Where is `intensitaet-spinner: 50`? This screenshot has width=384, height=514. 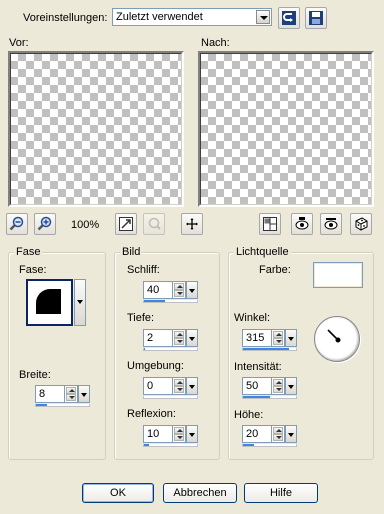
intensitaet-spinner: 50 is located at coordinates (271, 388).